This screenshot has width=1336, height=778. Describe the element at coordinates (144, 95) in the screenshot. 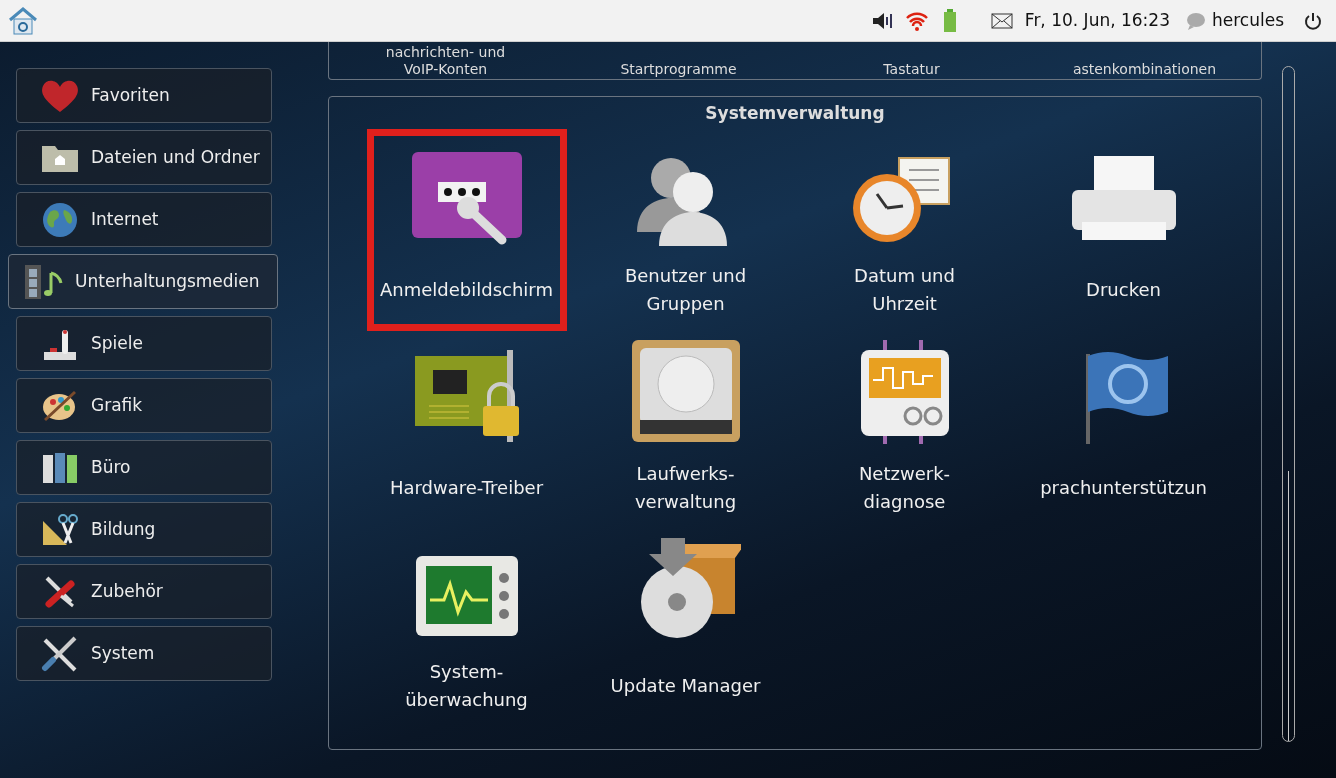

I see `category-button: Favoriten` at that location.